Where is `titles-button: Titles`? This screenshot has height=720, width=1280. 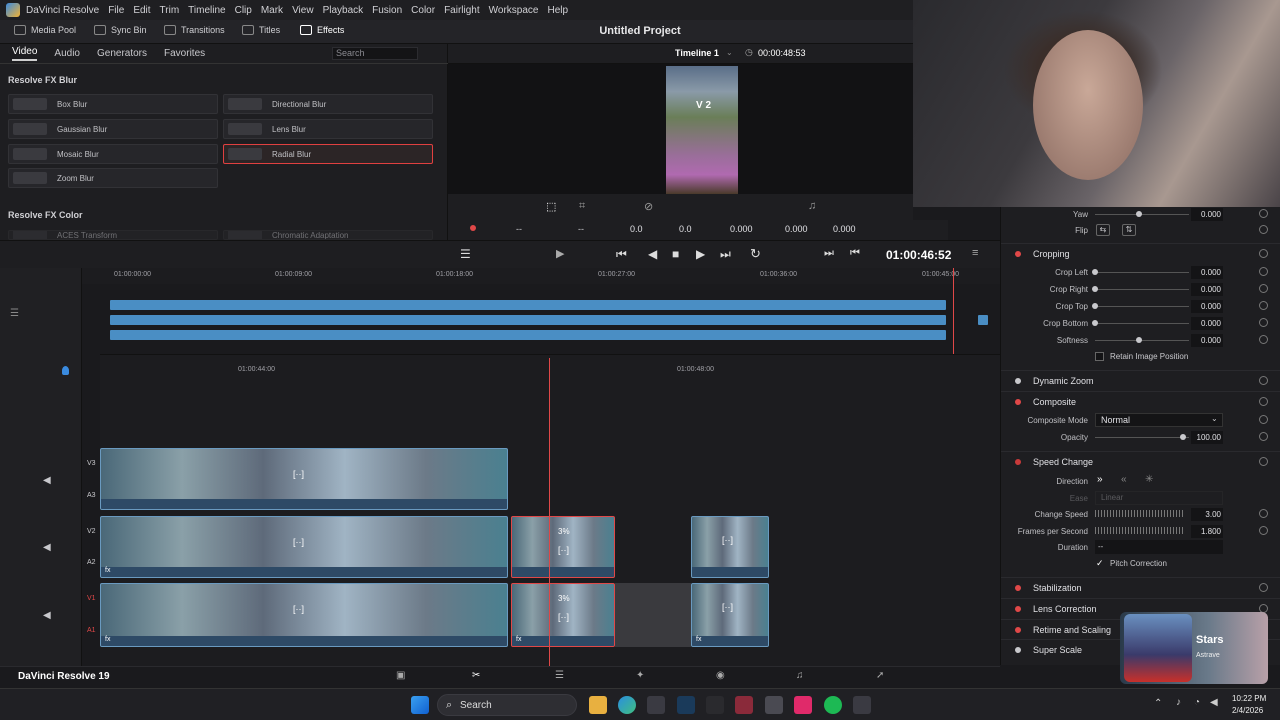
titles-button: Titles is located at coordinates (261, 30).